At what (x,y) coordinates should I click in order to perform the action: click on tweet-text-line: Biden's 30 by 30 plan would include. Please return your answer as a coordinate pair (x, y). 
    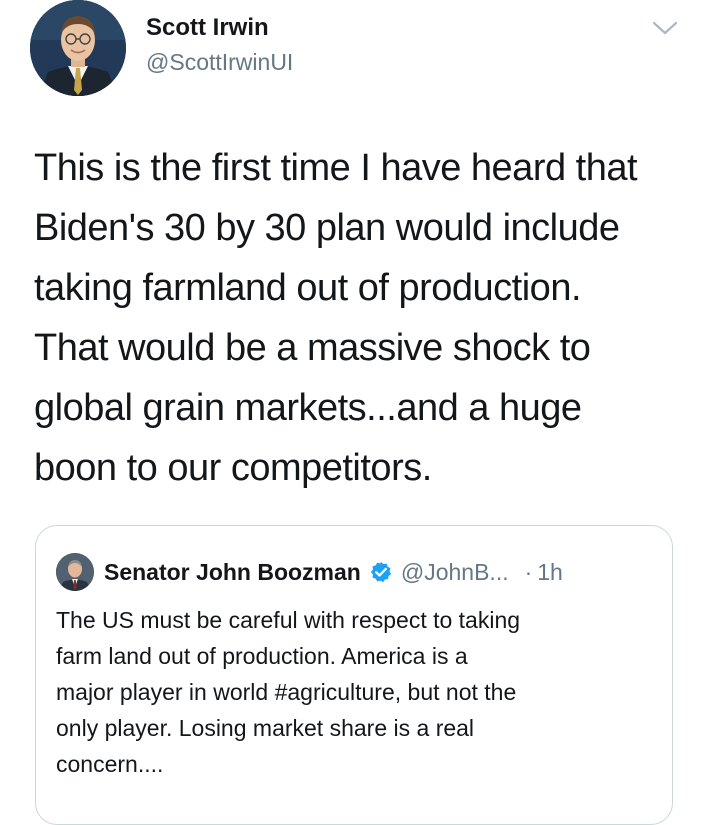
    Looking at the image, I should click on (327, 228).